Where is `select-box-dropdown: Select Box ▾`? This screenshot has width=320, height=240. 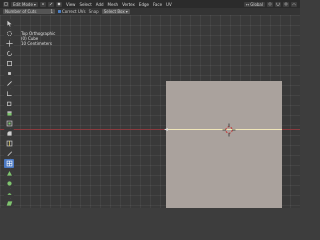 select-box-dropdown: Select Box ▾ is located at coordinates (115, 11).